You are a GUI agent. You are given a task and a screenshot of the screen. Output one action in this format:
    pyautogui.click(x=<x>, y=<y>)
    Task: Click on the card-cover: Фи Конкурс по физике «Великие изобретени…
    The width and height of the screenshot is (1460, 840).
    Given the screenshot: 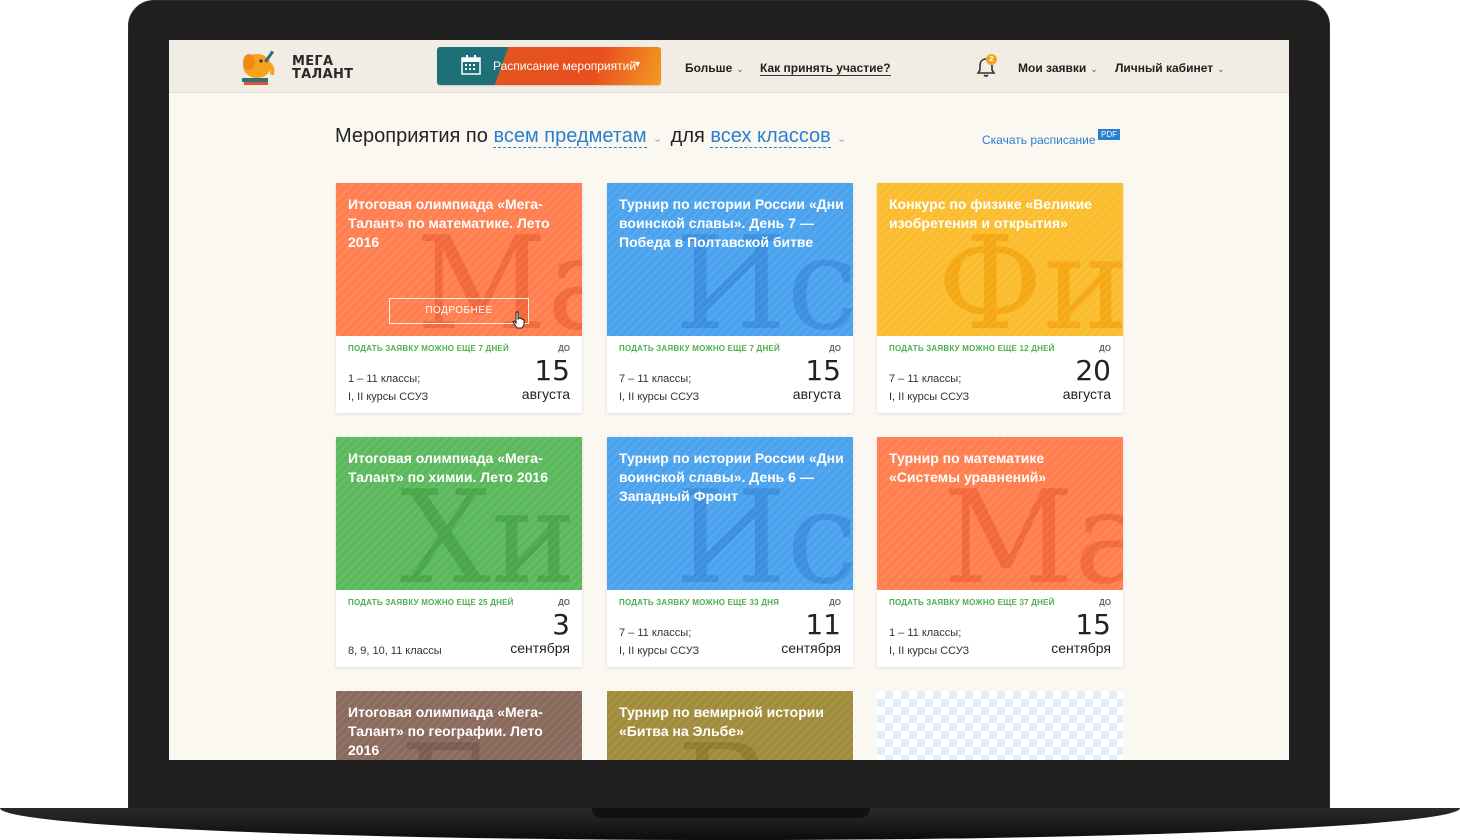 What is the action you would take?
    pyautogui.click(x=1000, y=259)
    